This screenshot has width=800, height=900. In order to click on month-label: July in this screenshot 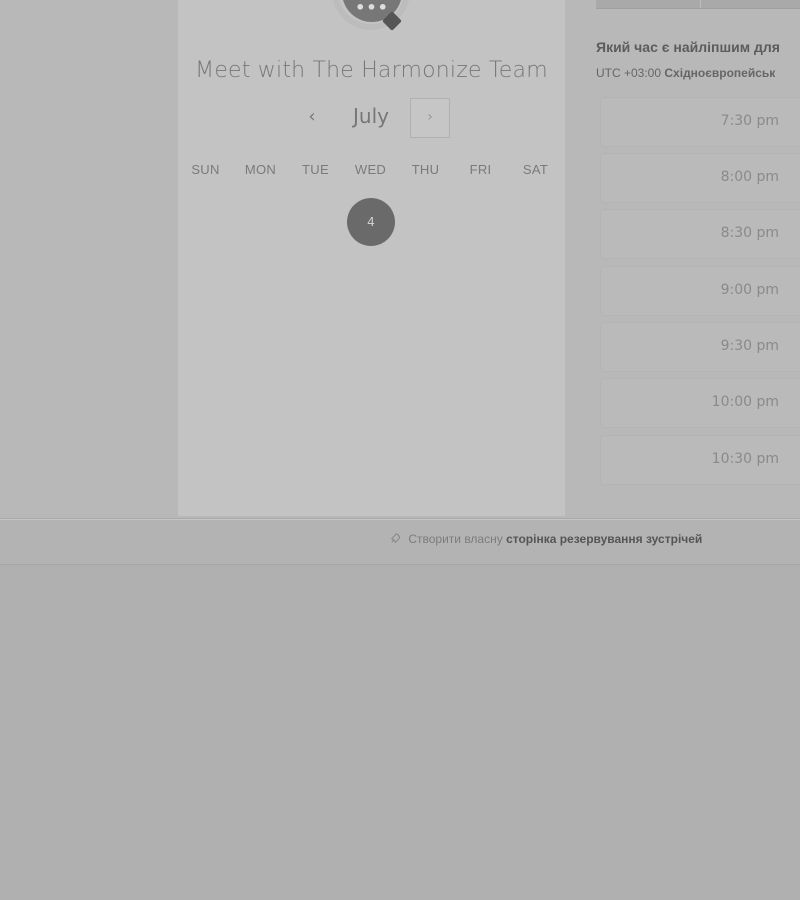, I will do `click(371, 116)`.